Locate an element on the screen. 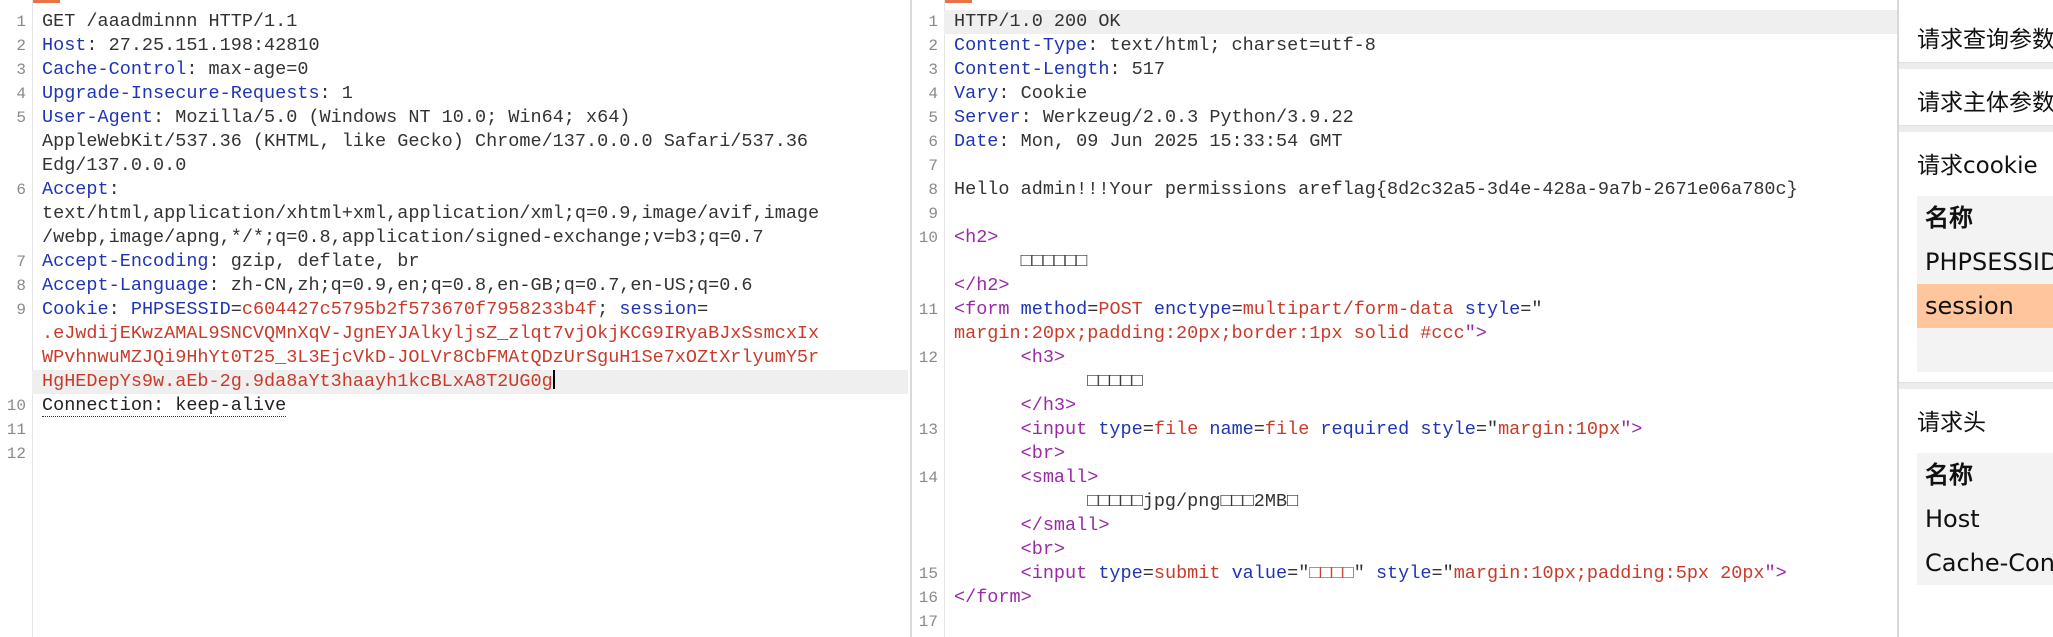 Image resolution: width=2053 pixels, height=637 pixels. query-params-section: 请求查询参数 is located at coordinates (1976, 40).